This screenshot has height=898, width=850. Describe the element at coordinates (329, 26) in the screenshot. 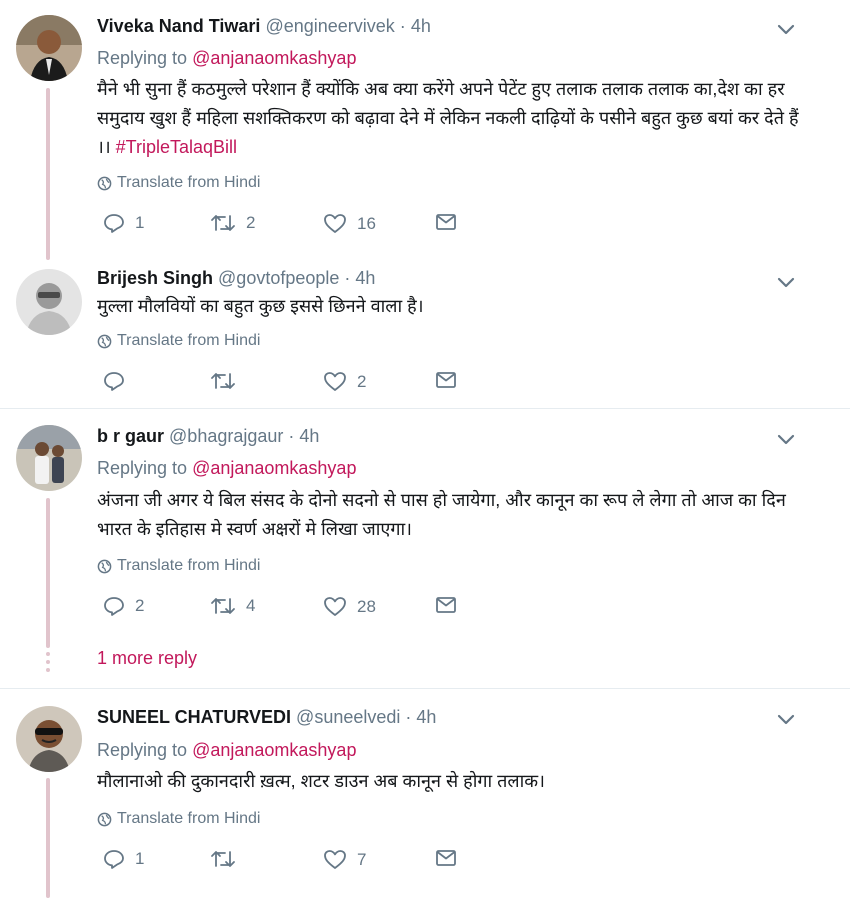

I see `user-handle: @engineervivek` at that location.